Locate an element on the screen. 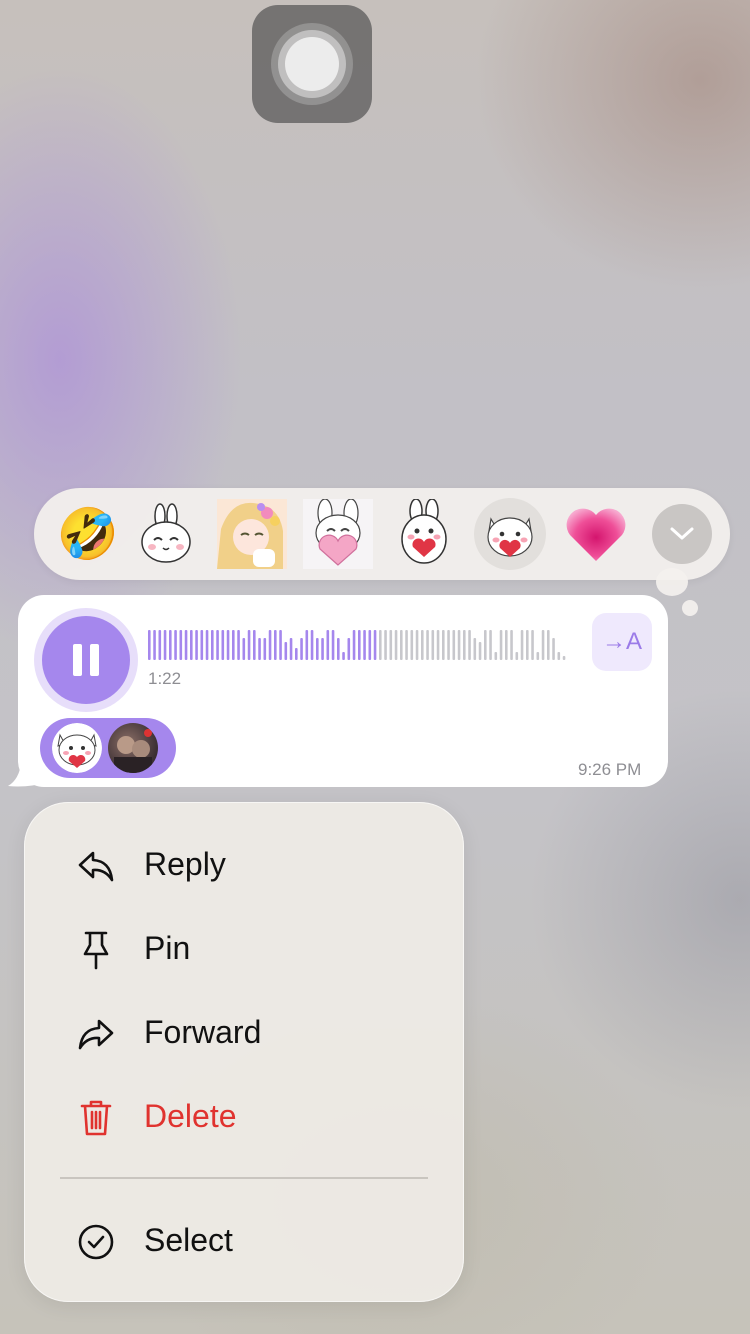 The height and width of the screenshot is (1334, 750). menu-label-delete: Delete is located at coordinates (190, 1116).